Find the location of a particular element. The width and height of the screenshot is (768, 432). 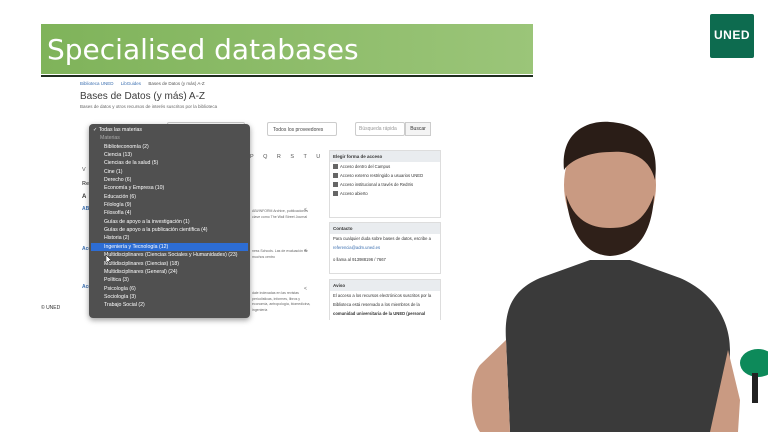

mouse-cursor-icon is located at coordinates (109, 259).